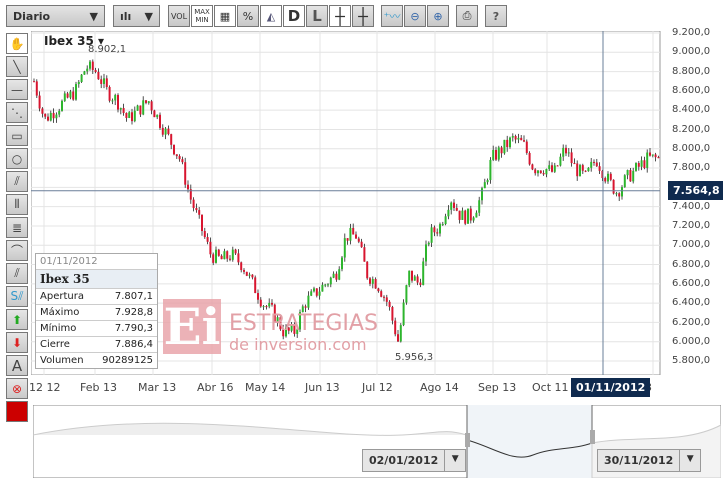 This screenshot has width=723, height=480. Describe the element at coordinates (136, 16) in the screenshot. I see `chart-type-dropdown: ılı ▼` at that location.